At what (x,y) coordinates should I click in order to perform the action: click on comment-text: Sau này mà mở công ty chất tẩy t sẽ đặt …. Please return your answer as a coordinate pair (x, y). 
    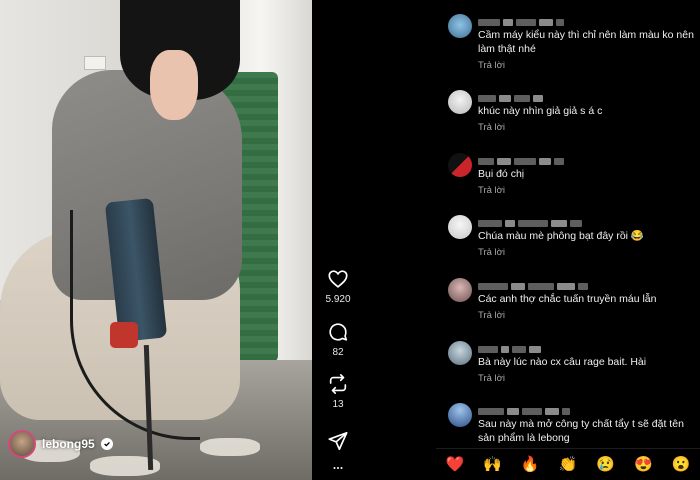
    Looking at the image, I should click on (581, 431).